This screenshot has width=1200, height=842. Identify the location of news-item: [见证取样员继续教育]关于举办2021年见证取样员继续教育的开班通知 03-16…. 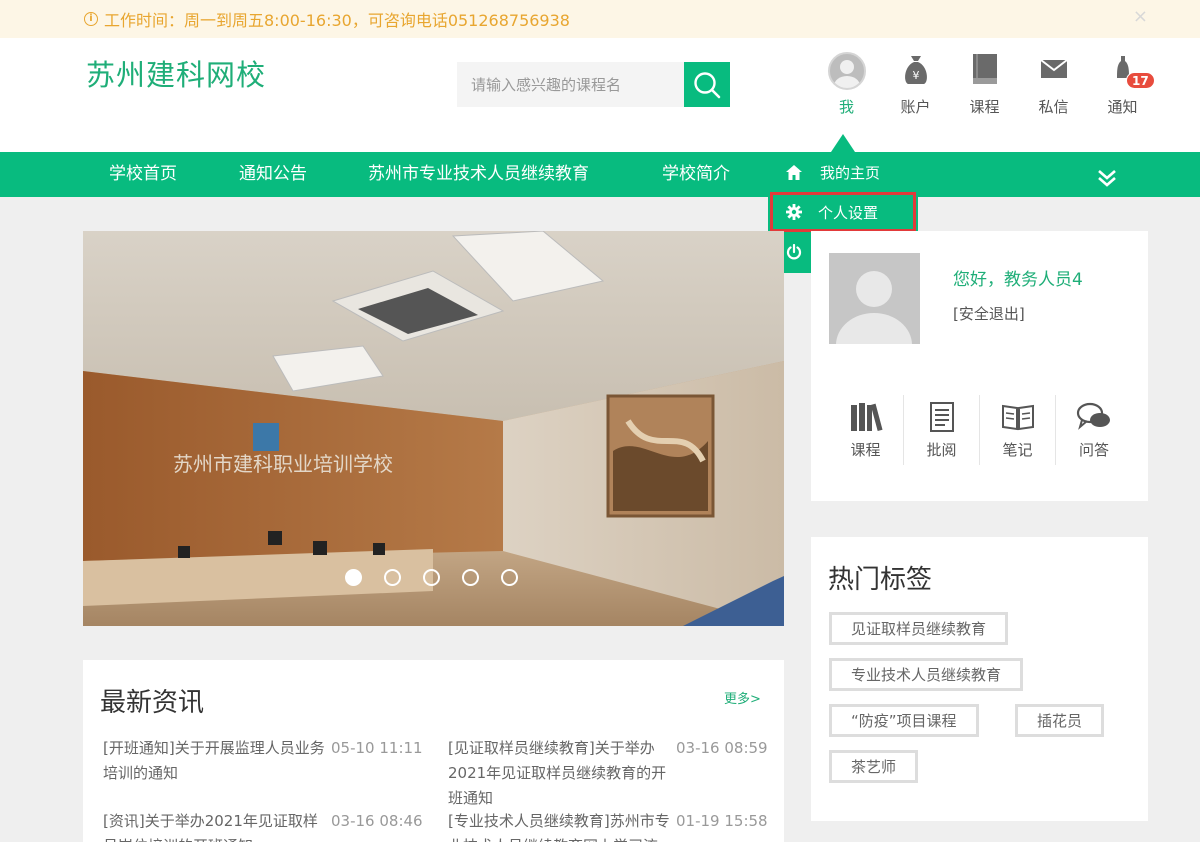
(613, 773).